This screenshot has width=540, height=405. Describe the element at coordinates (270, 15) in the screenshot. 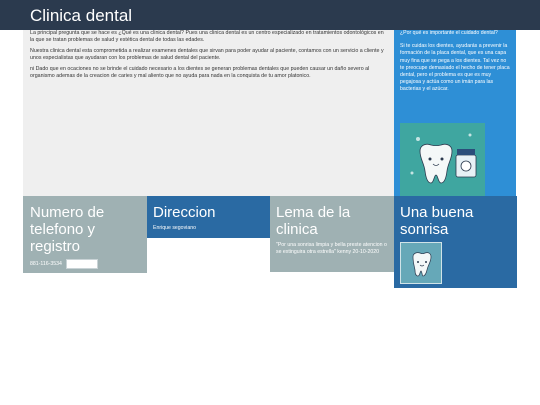

I see `top-bar: Clinica dental` at that location.